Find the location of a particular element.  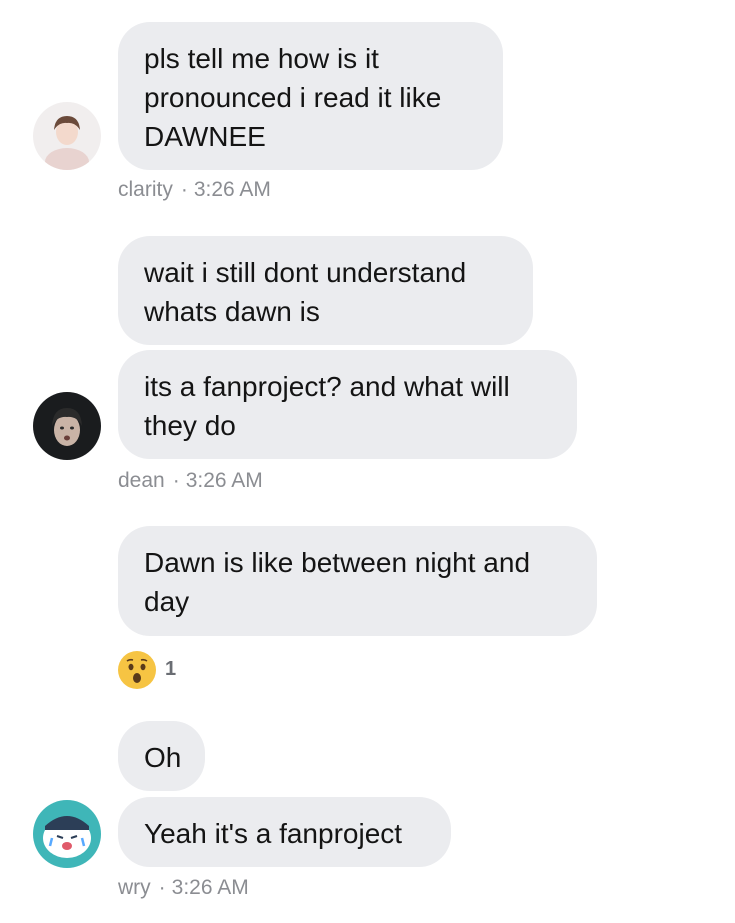

message-meta: clarity · 3:26 AM is located at coordinates (194, 190).